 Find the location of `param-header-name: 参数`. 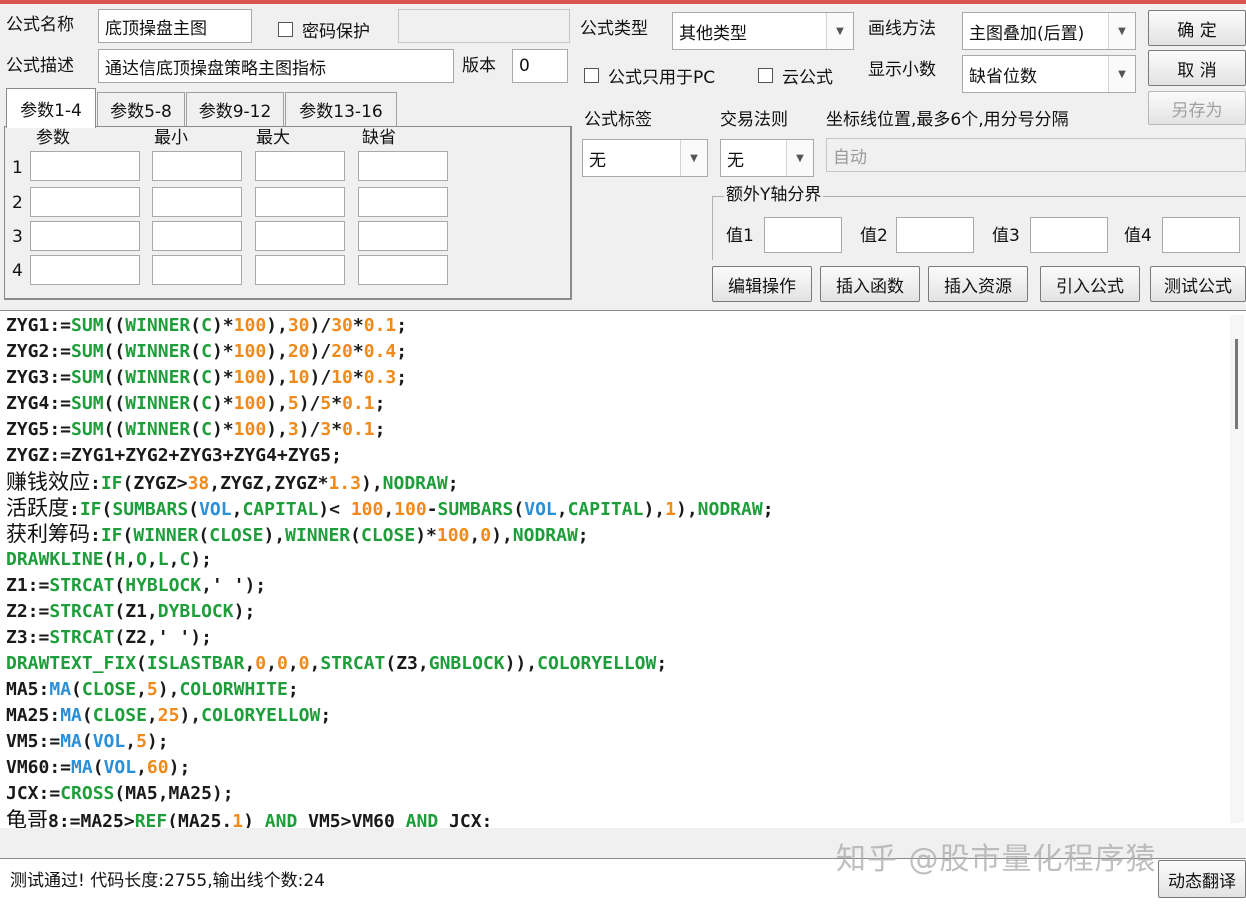

param-header-name: 参数 is located at coordinates (53, 138).